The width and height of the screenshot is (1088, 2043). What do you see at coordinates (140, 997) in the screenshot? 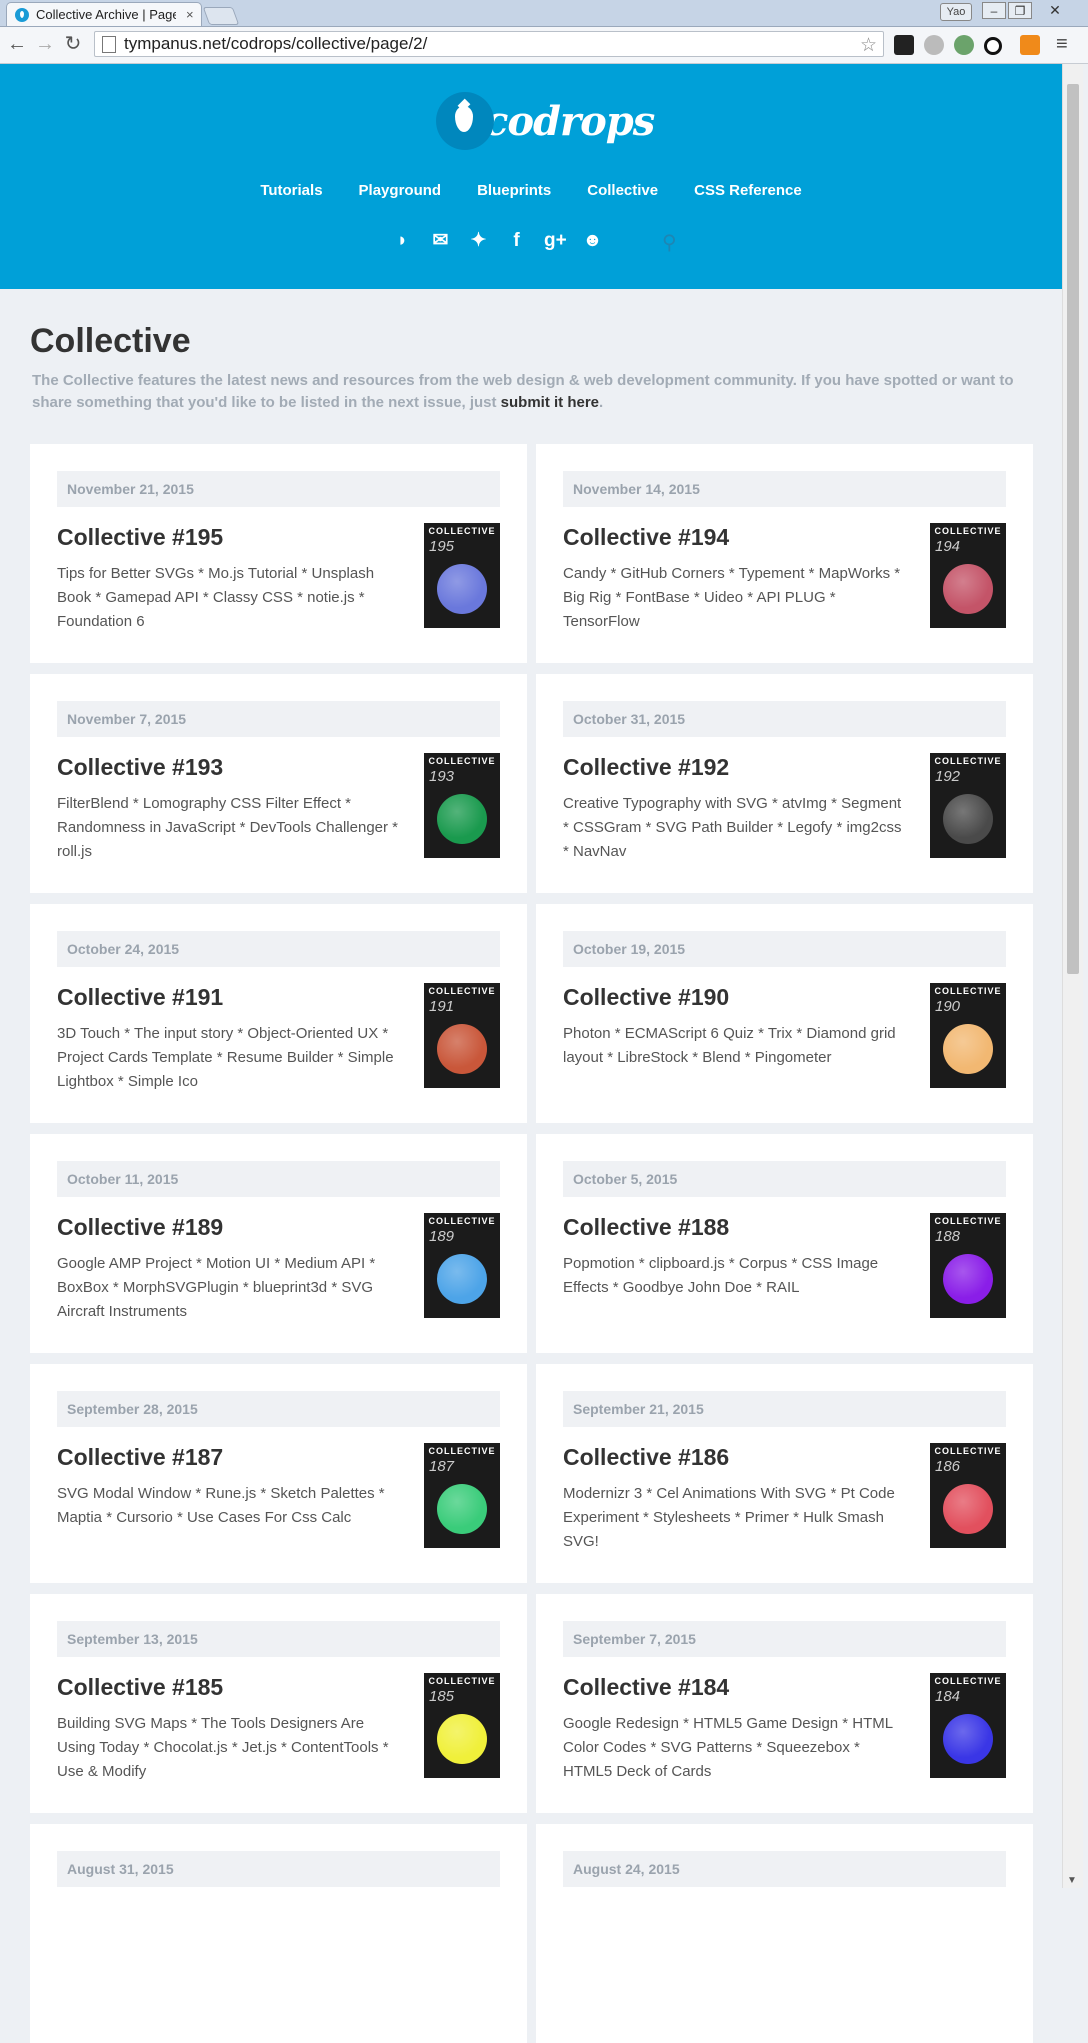
I see `card-title: Collective #191` at bounding box center [140, 997].